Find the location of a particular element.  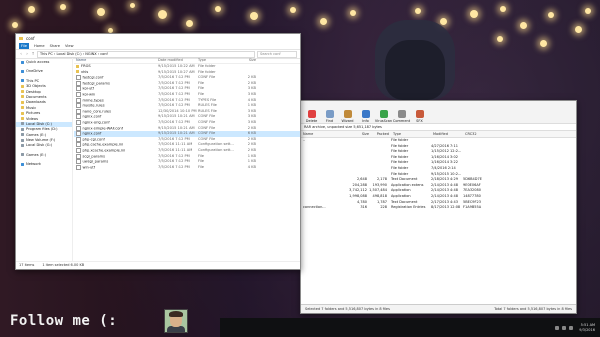

toolbar-button-comment: Comment is located at coordinates (401, 116).